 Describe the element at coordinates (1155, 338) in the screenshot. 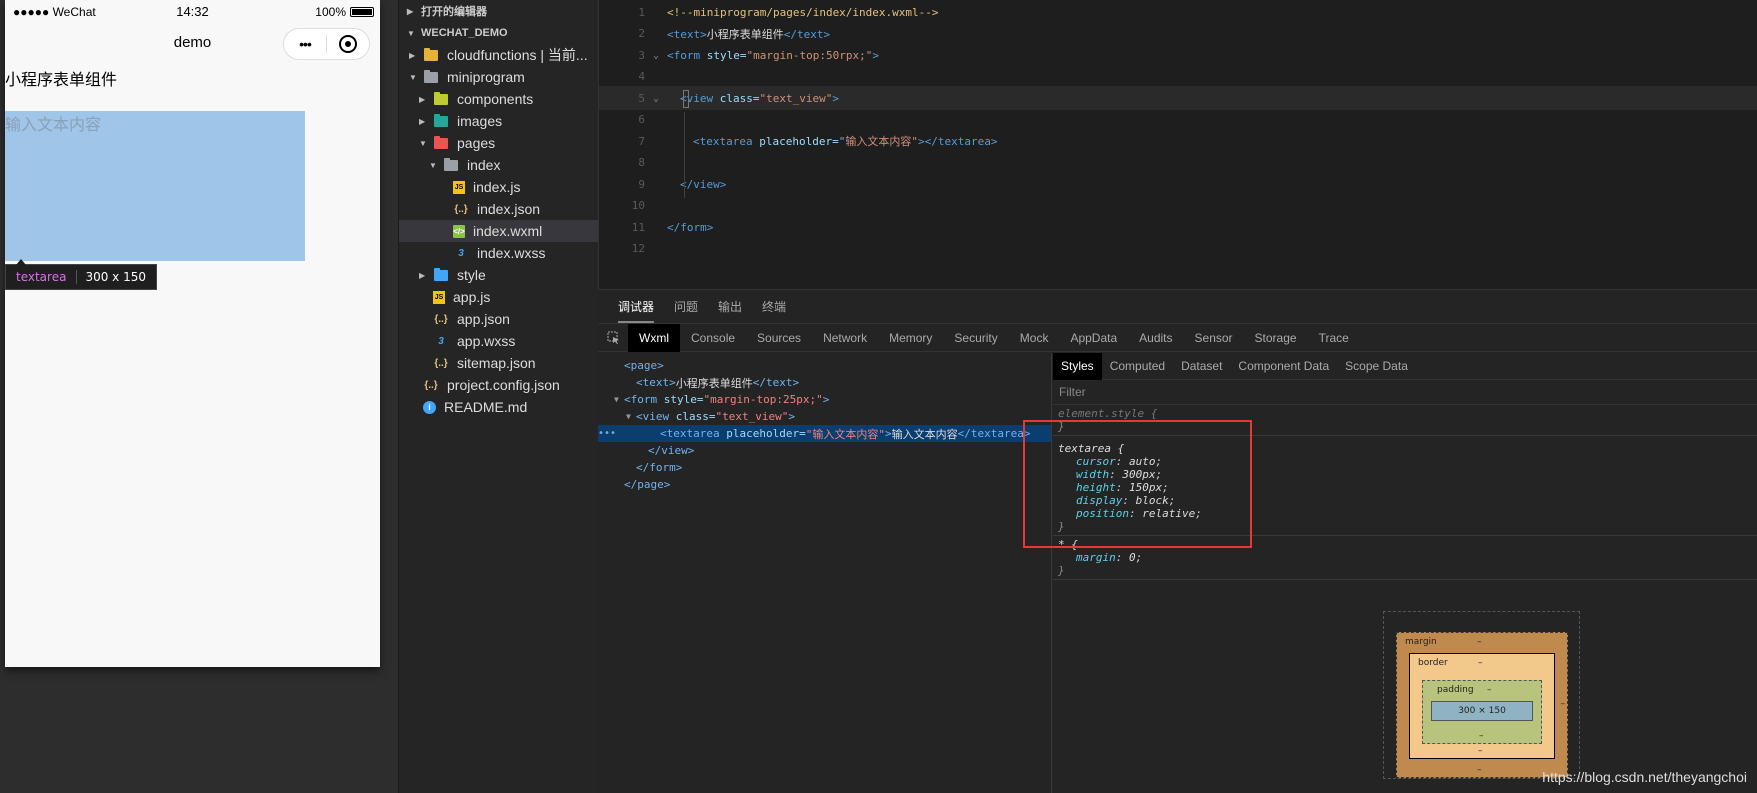

I see `devtools-tab: Audits` at that location.